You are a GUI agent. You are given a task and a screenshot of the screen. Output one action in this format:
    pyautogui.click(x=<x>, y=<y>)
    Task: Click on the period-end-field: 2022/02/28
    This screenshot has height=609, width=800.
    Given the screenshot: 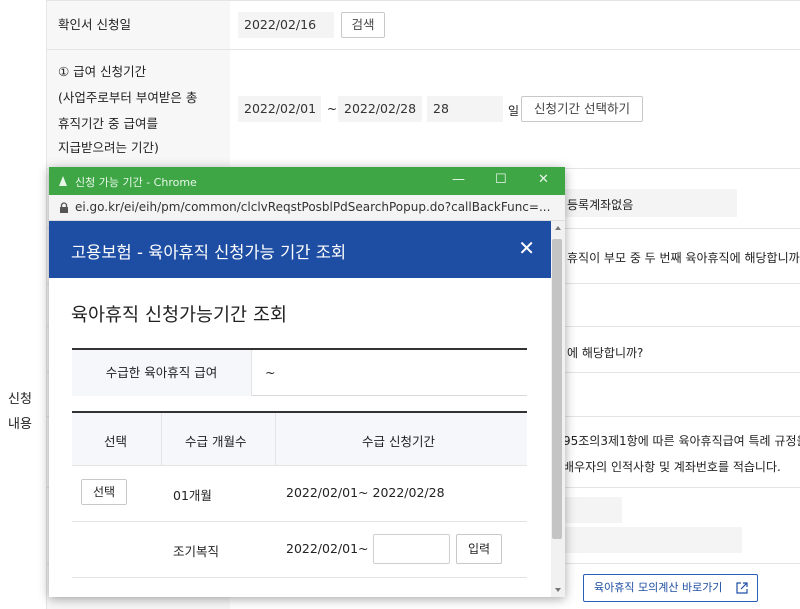 What is the action you would take?
    pyautogui.click(x=380, y=109)
    